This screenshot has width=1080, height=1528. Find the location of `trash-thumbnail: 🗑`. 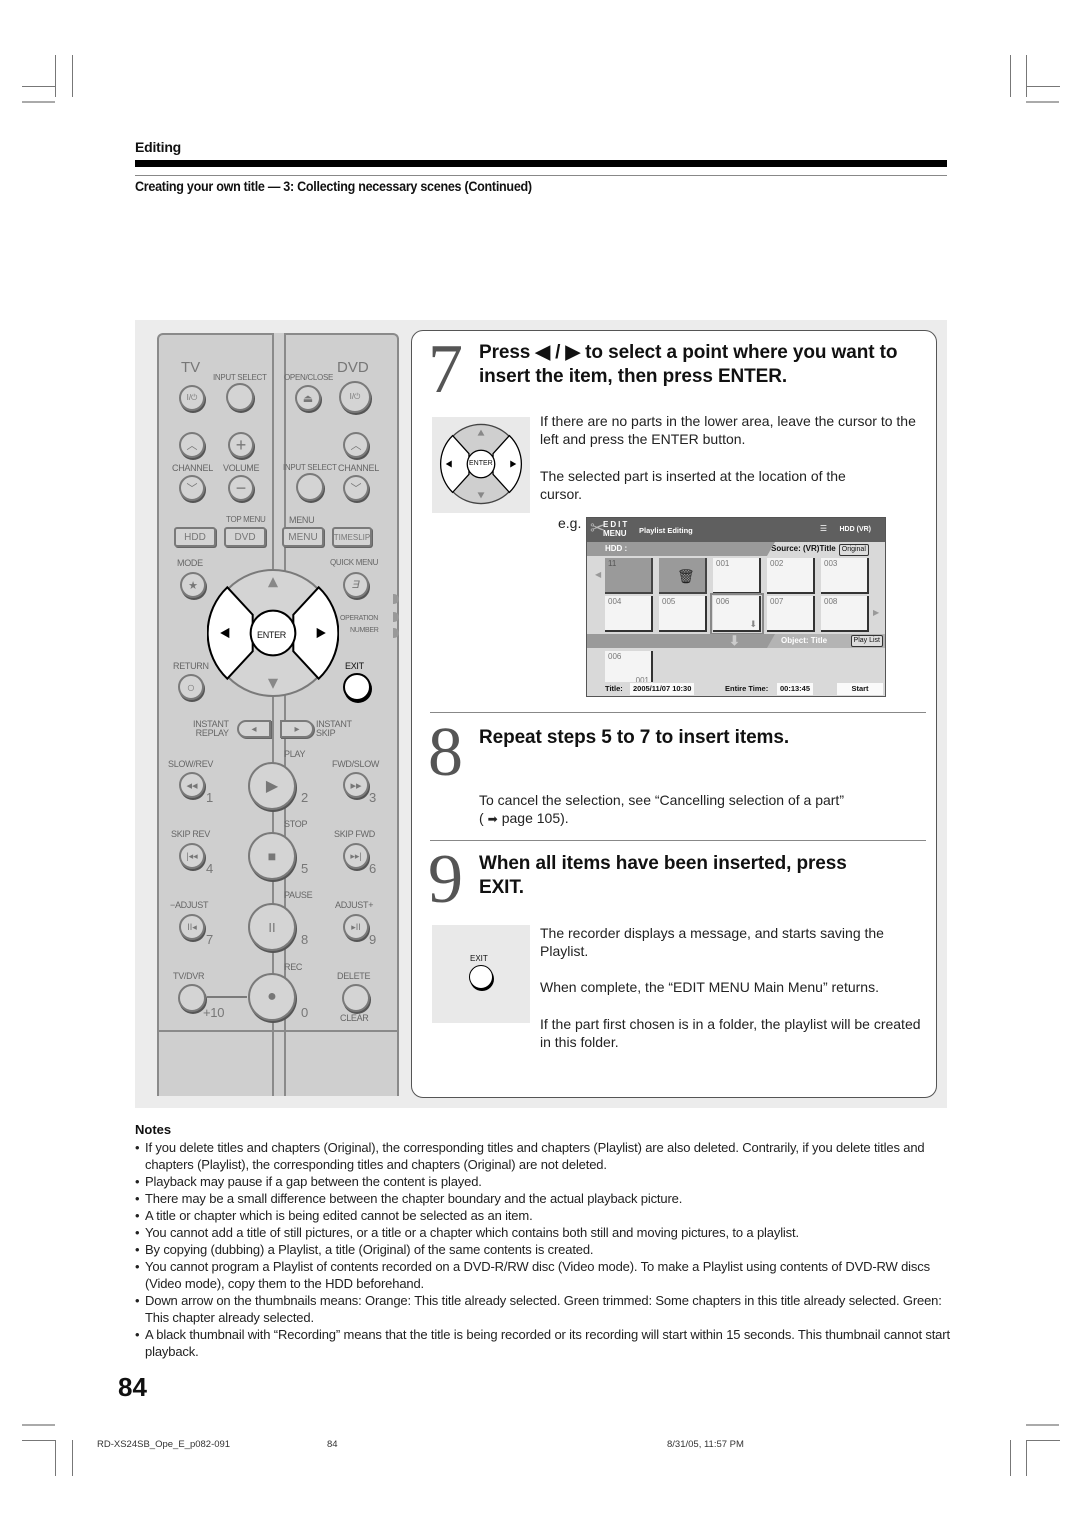

trash-thumbnail: 🗑 is located at coordinates (683, 576).